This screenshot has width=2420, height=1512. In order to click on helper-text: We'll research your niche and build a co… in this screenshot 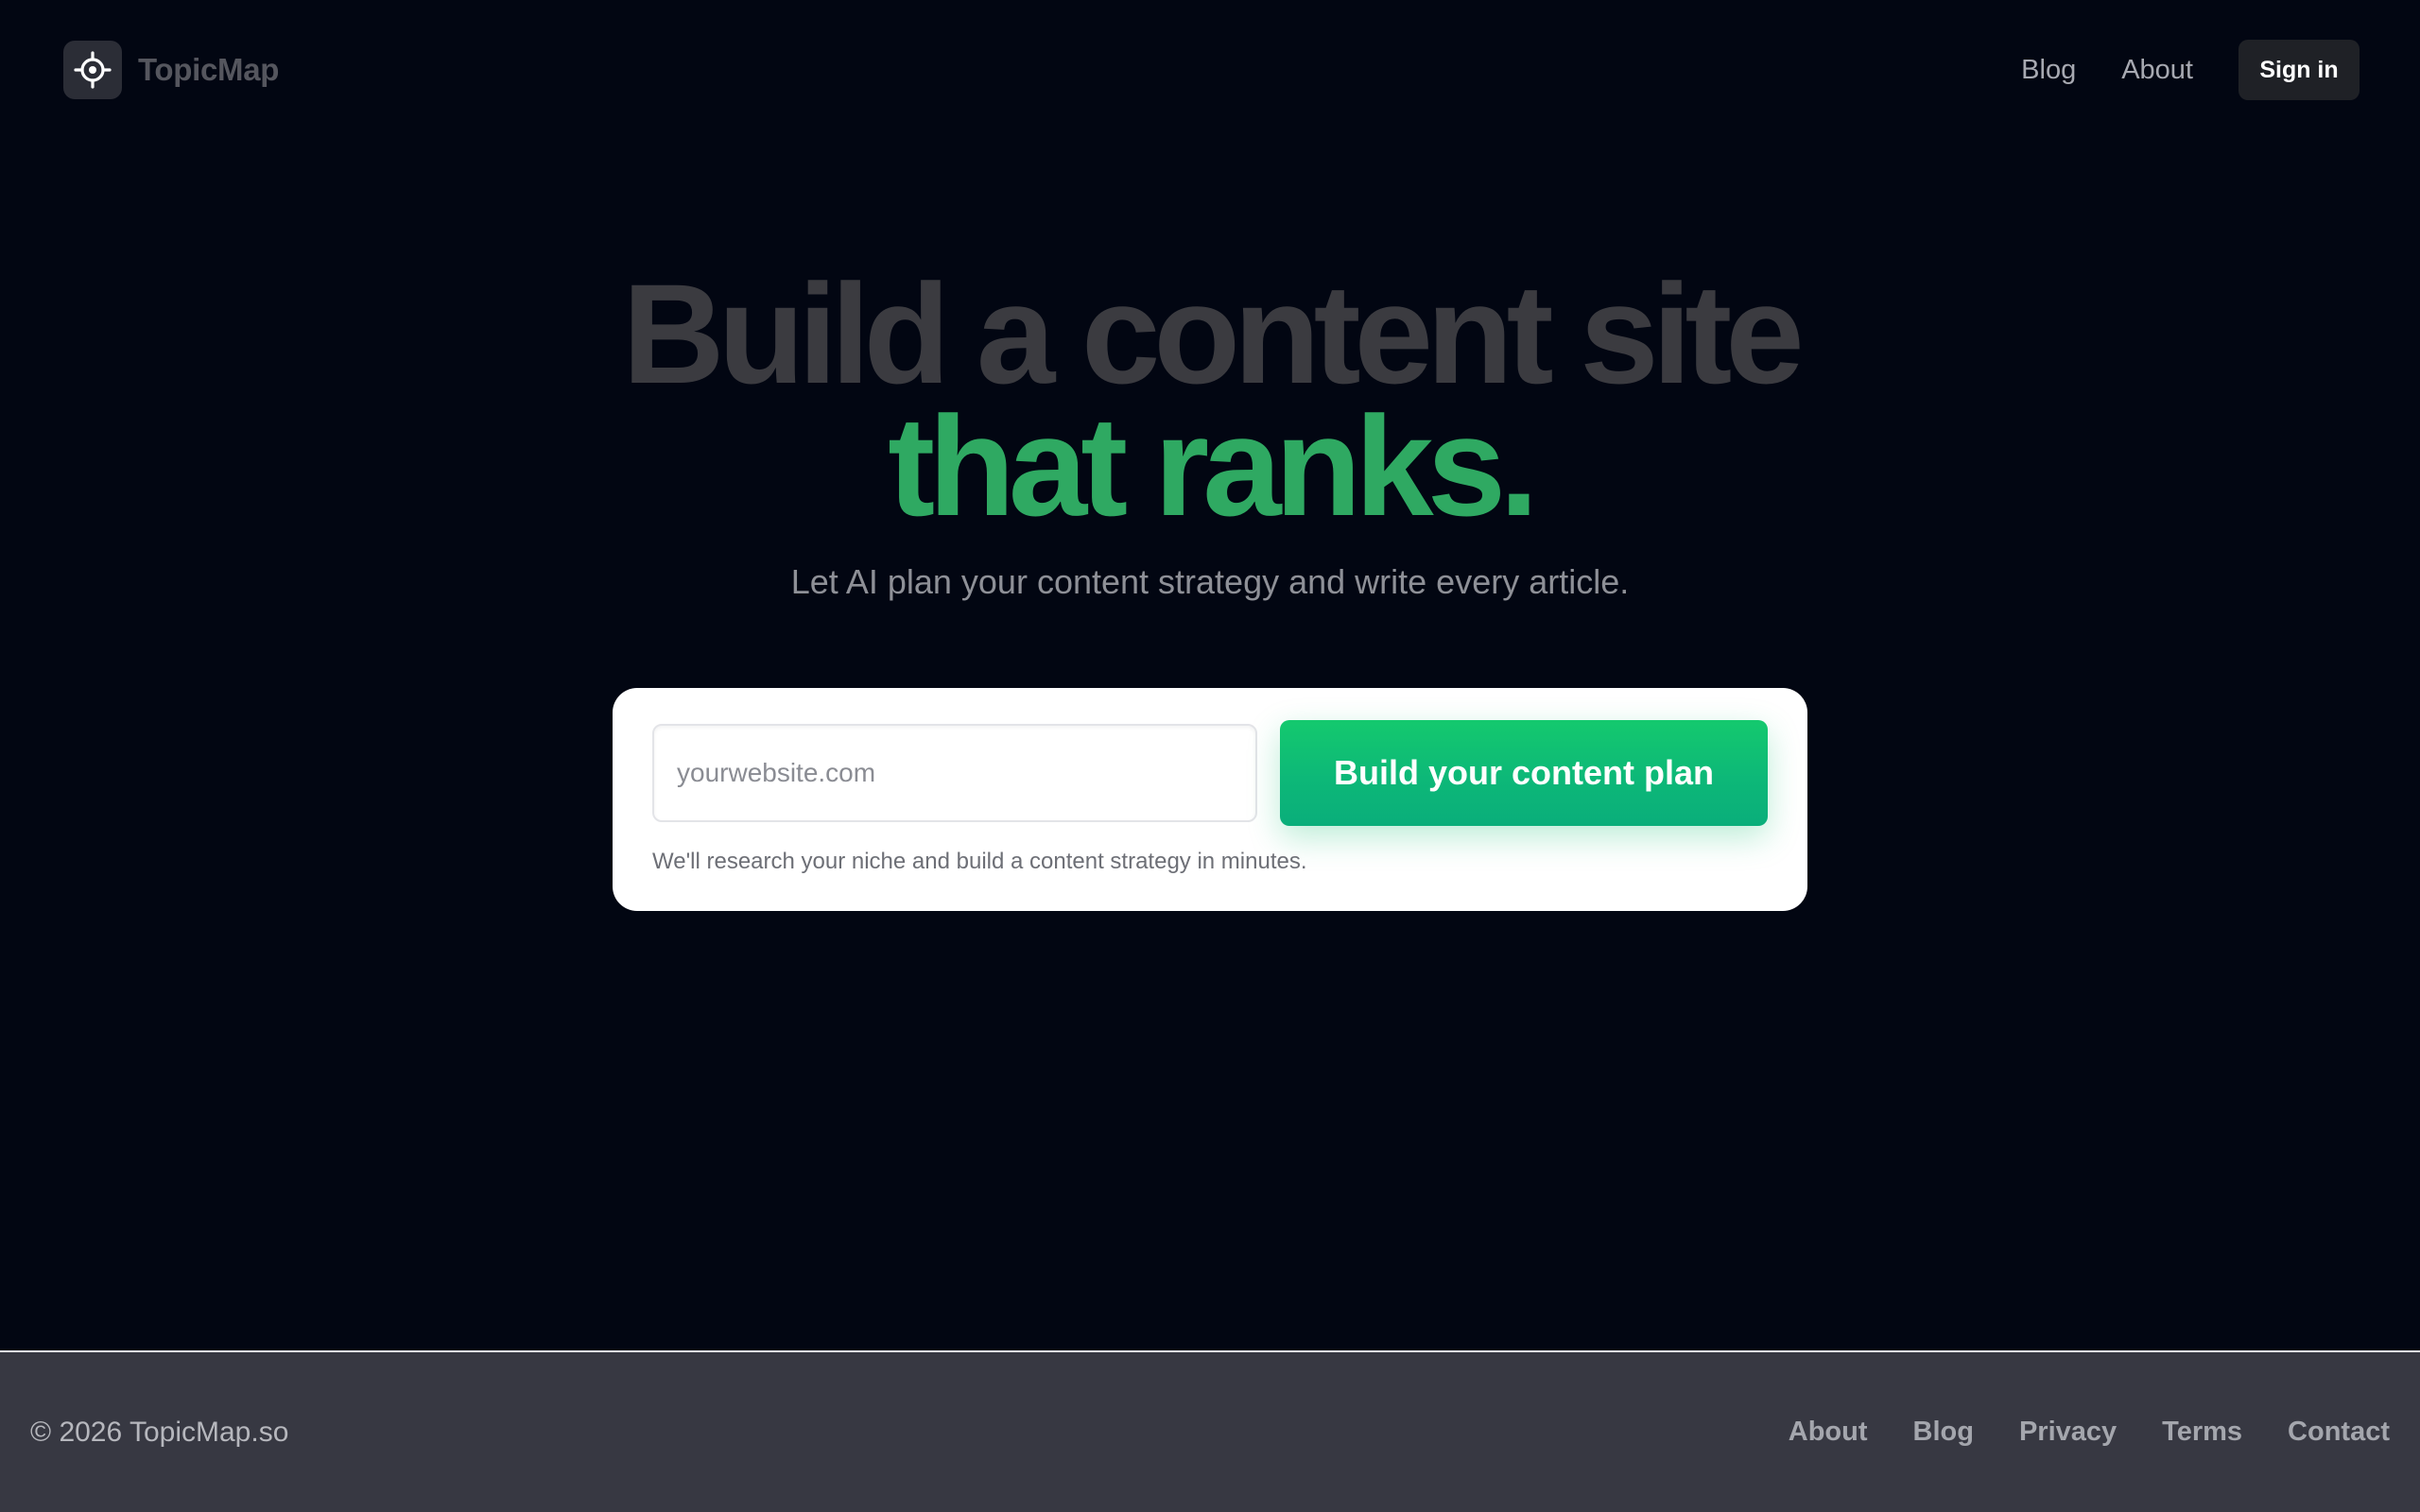, I will do `click(979, 861)`.